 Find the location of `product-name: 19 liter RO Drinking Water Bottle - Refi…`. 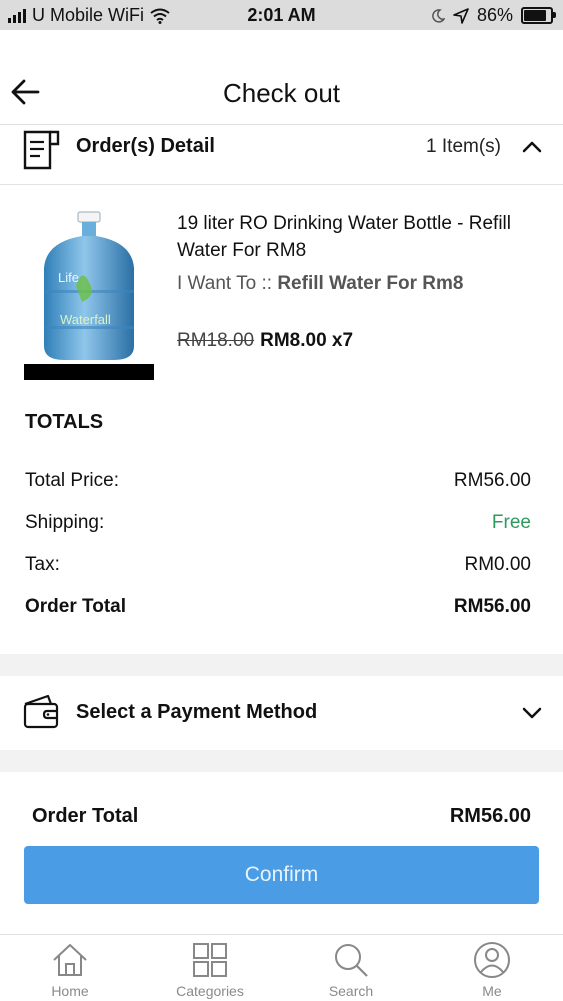

product-name: 19 liter RO Drinking Water Bottle - Refi… is located at coordinates (344, 237).